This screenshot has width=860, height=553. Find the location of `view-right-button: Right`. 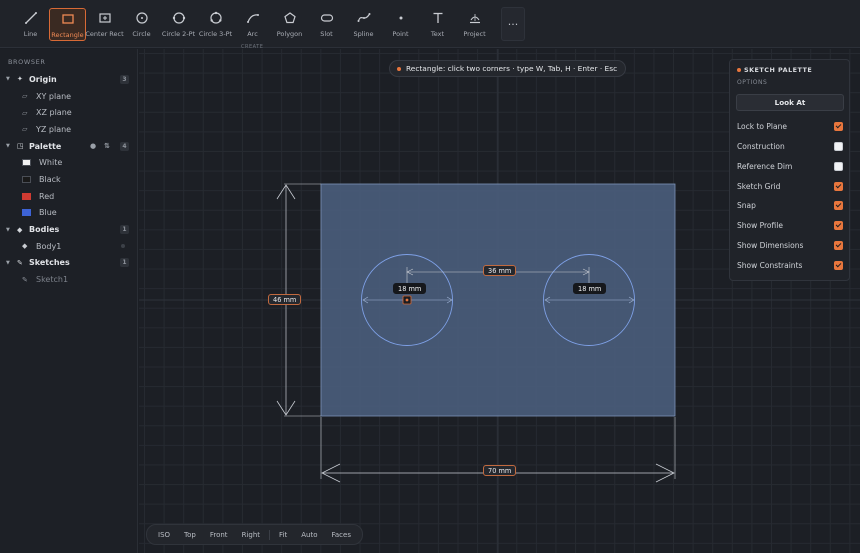

view-right-button: Right is located at coordinates (251, 534).